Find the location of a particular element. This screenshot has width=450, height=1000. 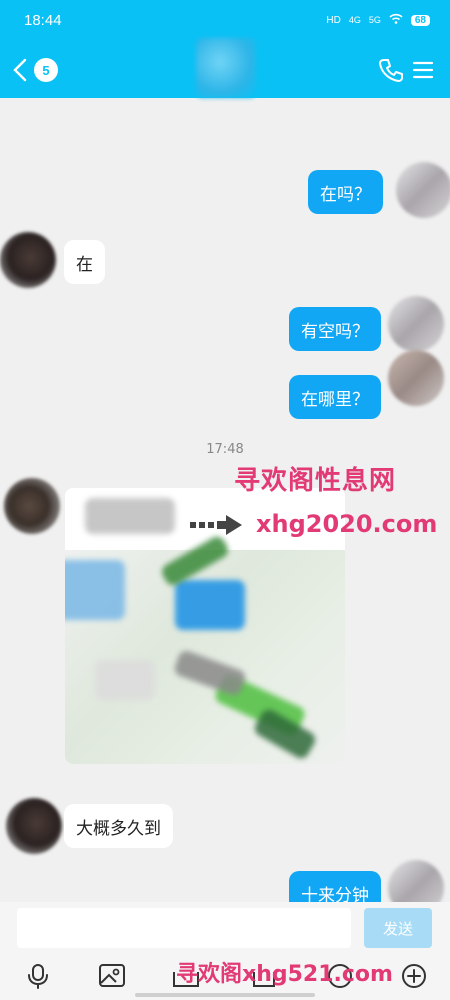

map-preview is located at coordinates (205, 648).